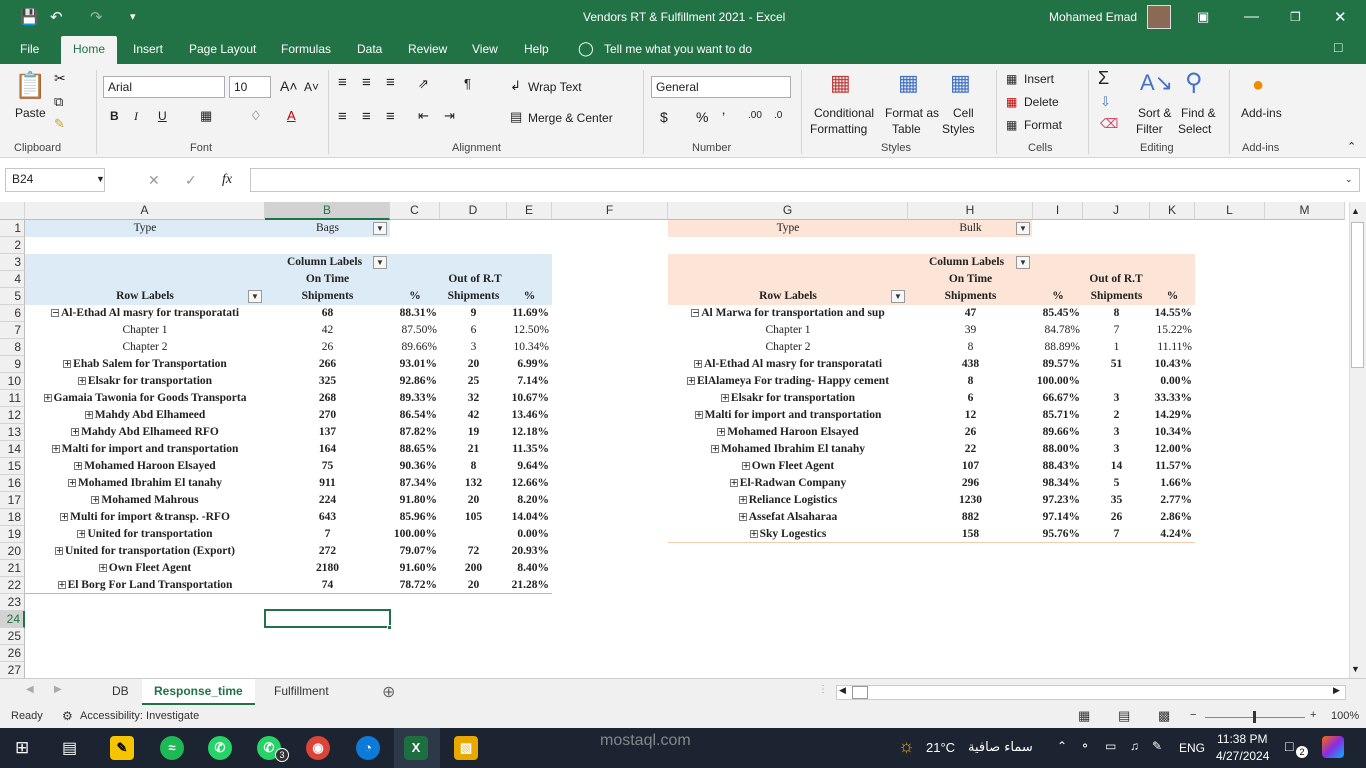  What do you see at coordinates (529, 364) in the screenshot?
I see `pivot-cell: 6.99%` at bounding box center [529, 364].